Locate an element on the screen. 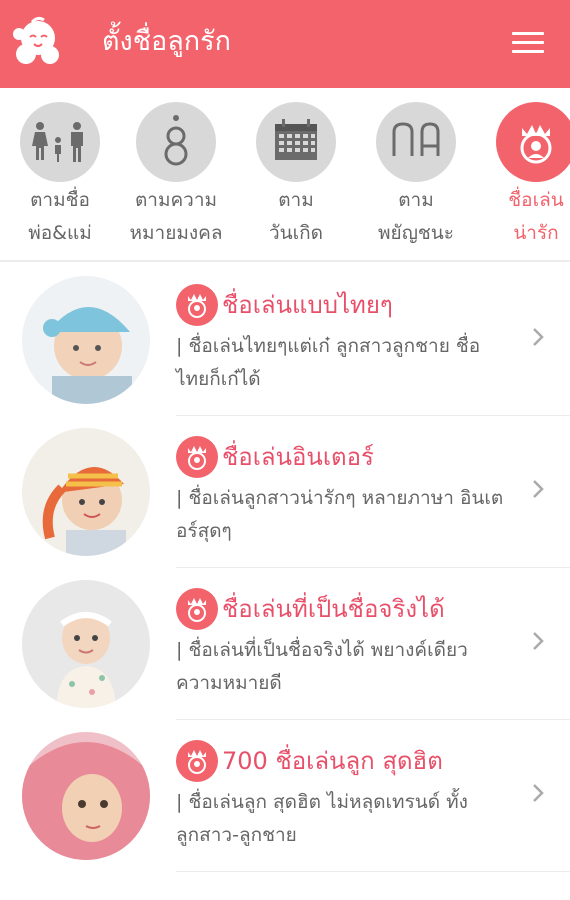 The height and width of the screenshot is (900, 570). item-title: ชื่อเล่นที่เป็นชื่อจริงได้ is located at coordinates (333, 609).